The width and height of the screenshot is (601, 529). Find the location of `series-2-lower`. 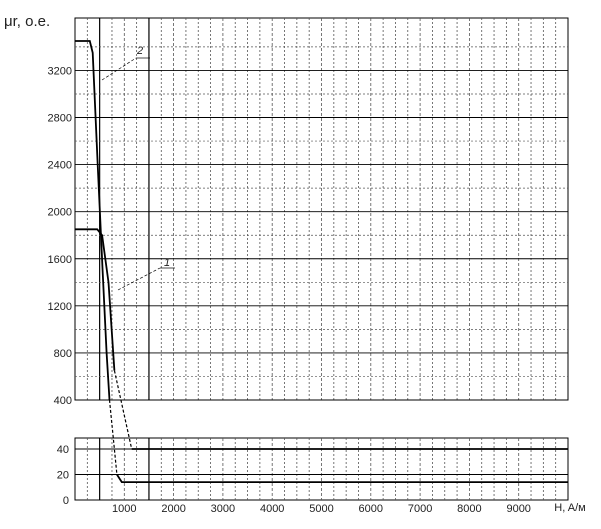

series-2-lower is located at coordinates (342, 478).